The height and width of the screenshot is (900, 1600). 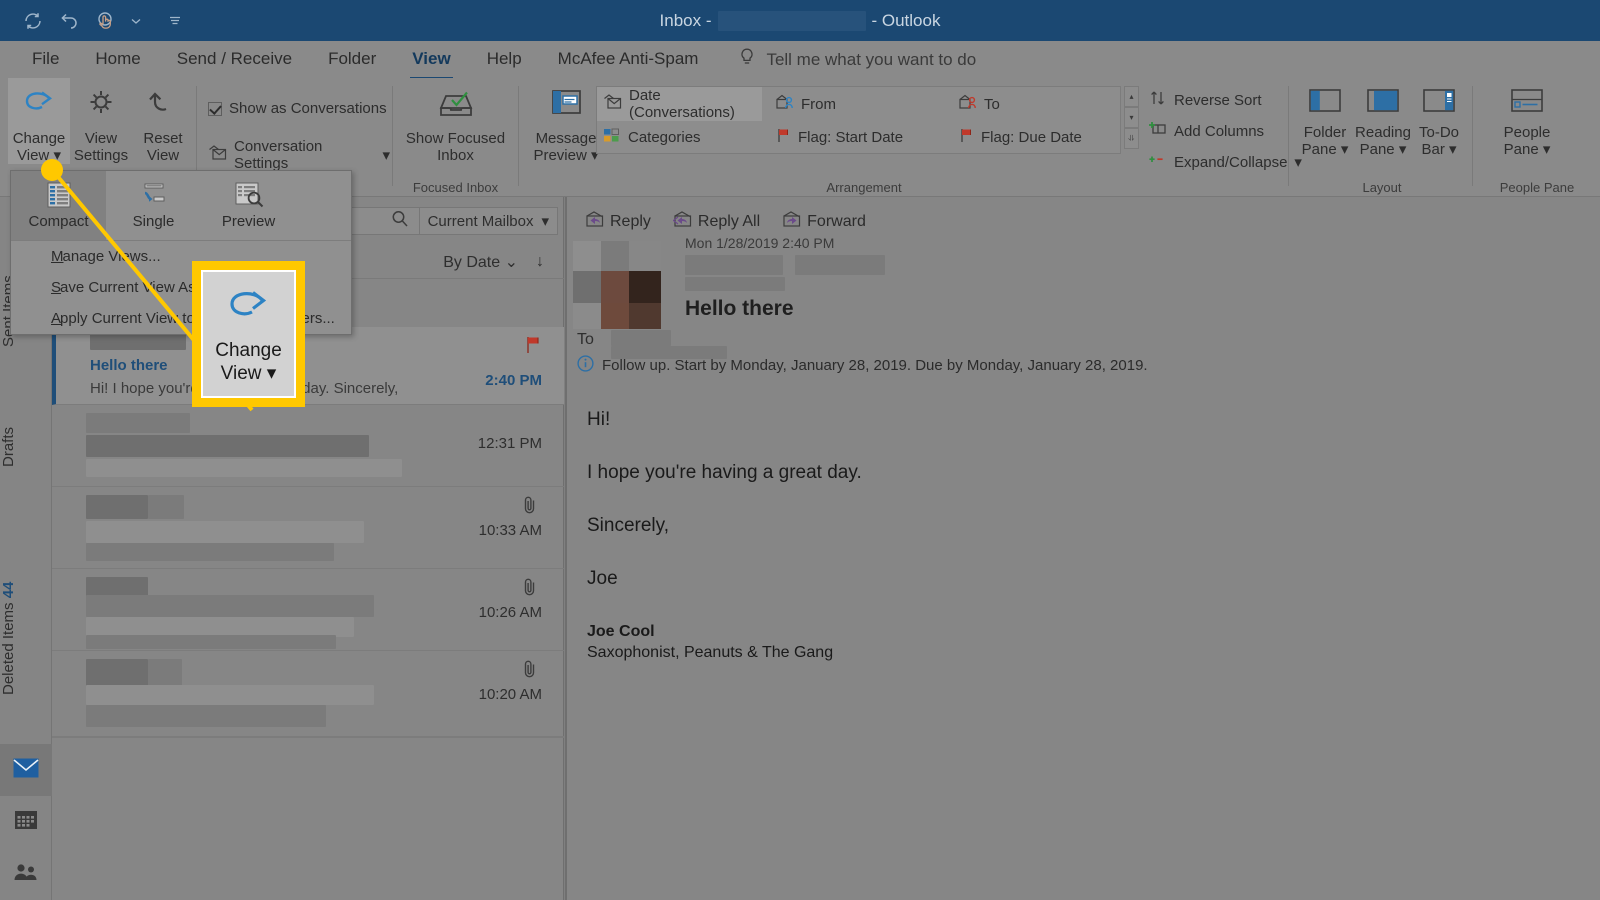 I want to click on nav-people-button, so click(x=26, y=874).